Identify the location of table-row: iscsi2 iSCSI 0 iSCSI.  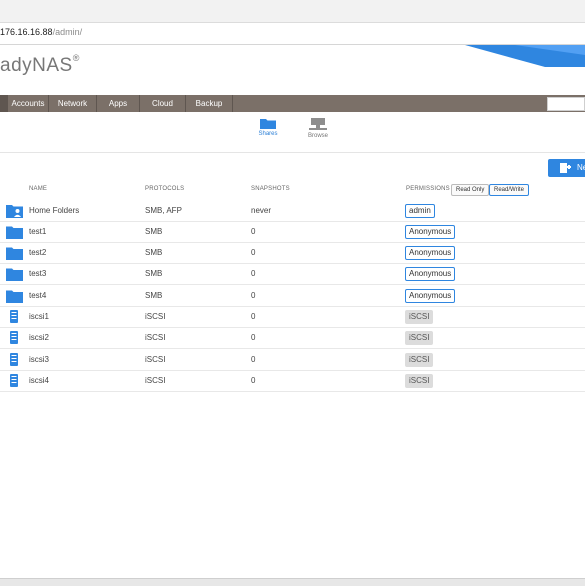
(292, 338).